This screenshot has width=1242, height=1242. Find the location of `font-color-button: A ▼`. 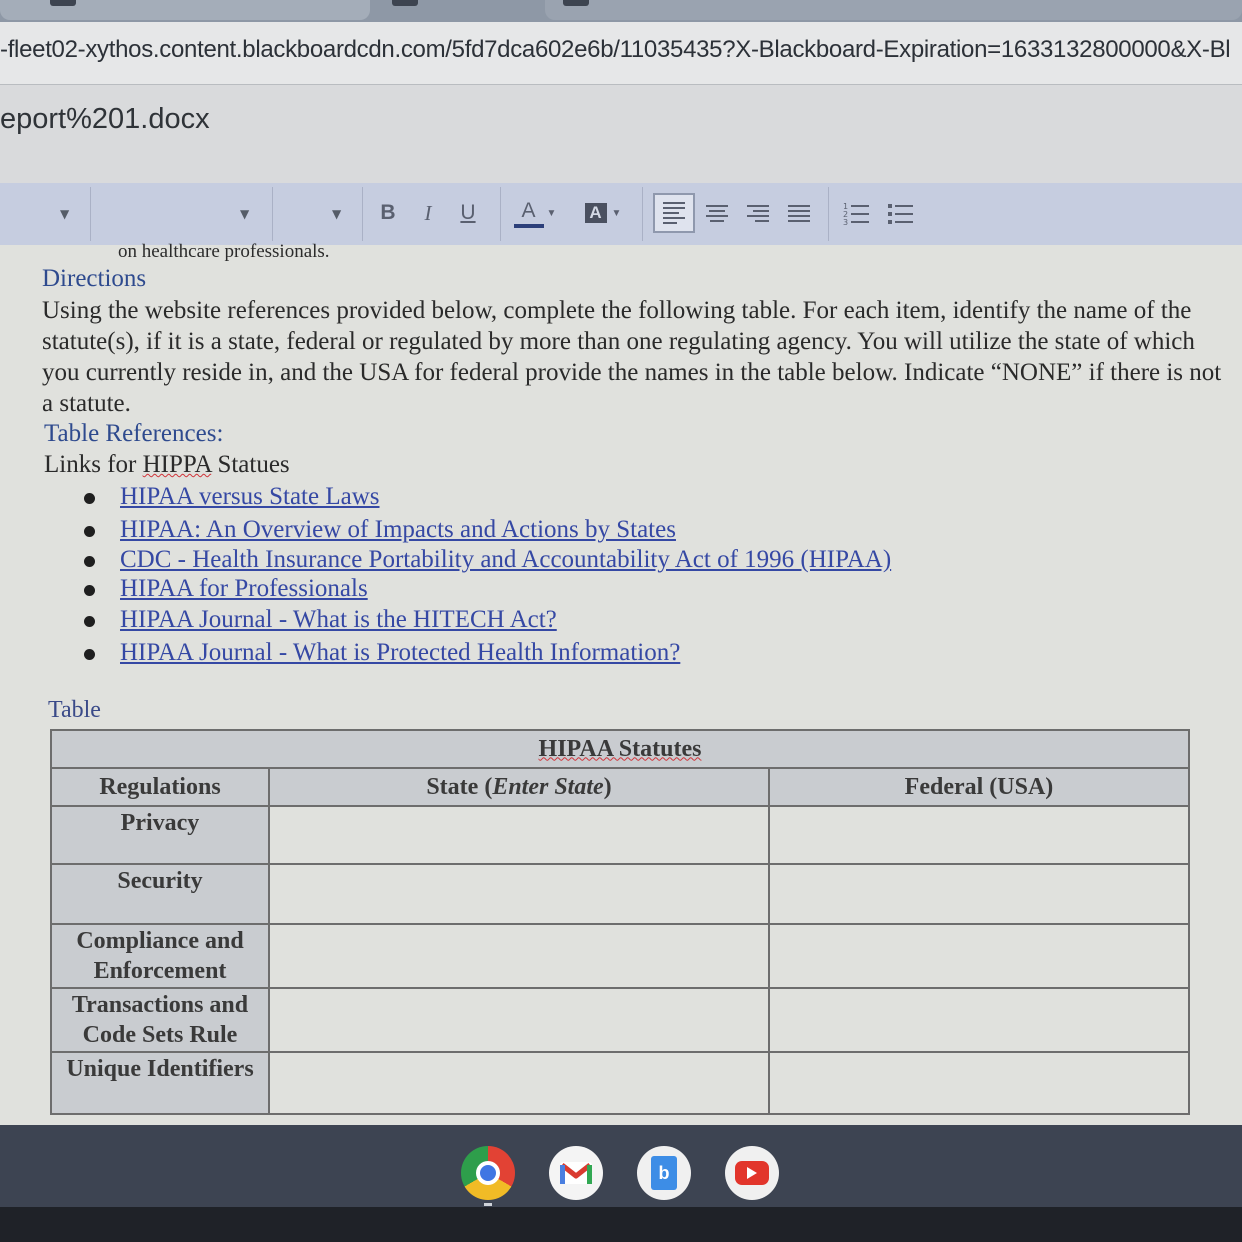

font-color-button: A ▼ is located at coordinates (535, 213).